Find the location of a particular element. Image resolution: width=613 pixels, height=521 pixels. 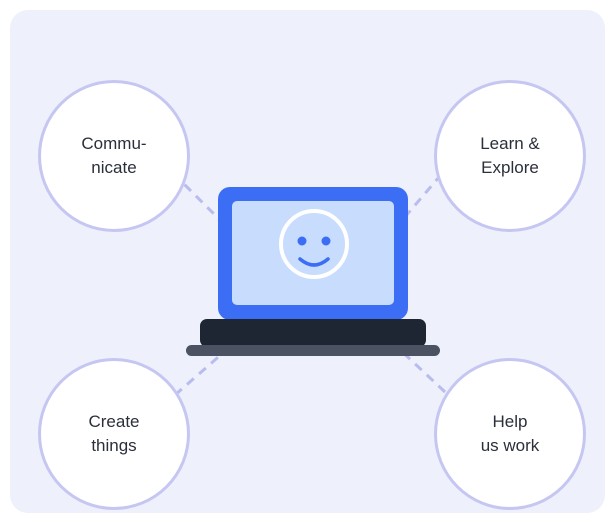

node-create-things-label: Create things is located at coordinates (114, 433).